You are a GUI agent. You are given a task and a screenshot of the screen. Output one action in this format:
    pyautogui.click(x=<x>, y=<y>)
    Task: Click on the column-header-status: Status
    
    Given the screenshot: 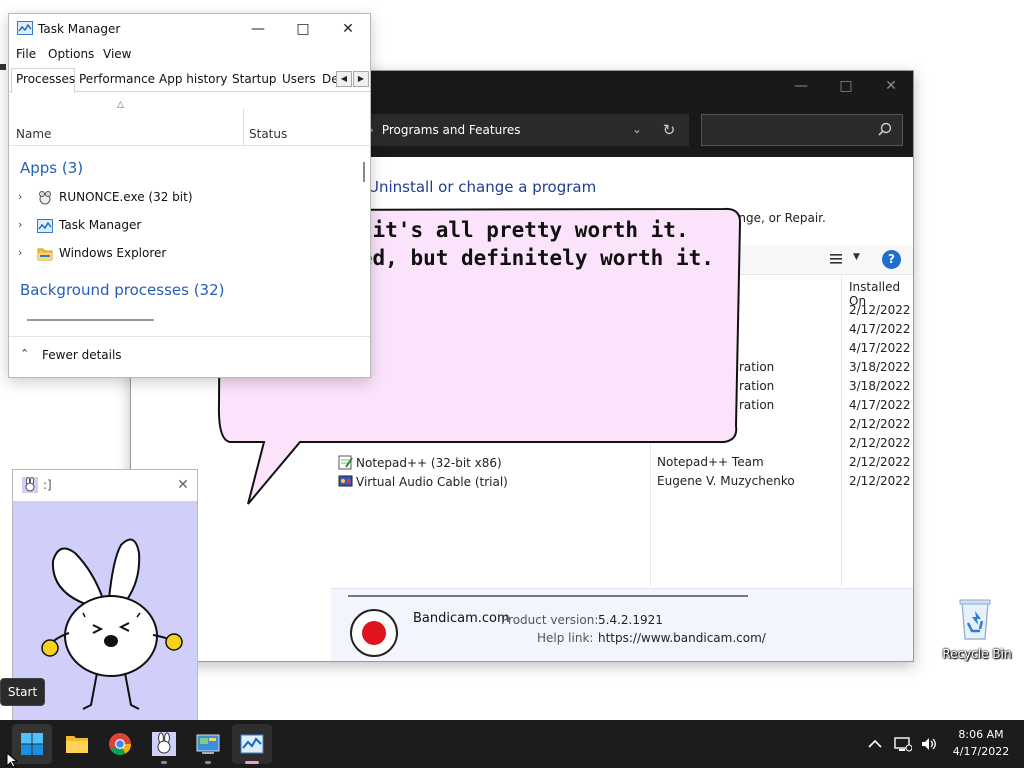 What is the action you would take?
    pyautogui.click(x=268, y=134)
    